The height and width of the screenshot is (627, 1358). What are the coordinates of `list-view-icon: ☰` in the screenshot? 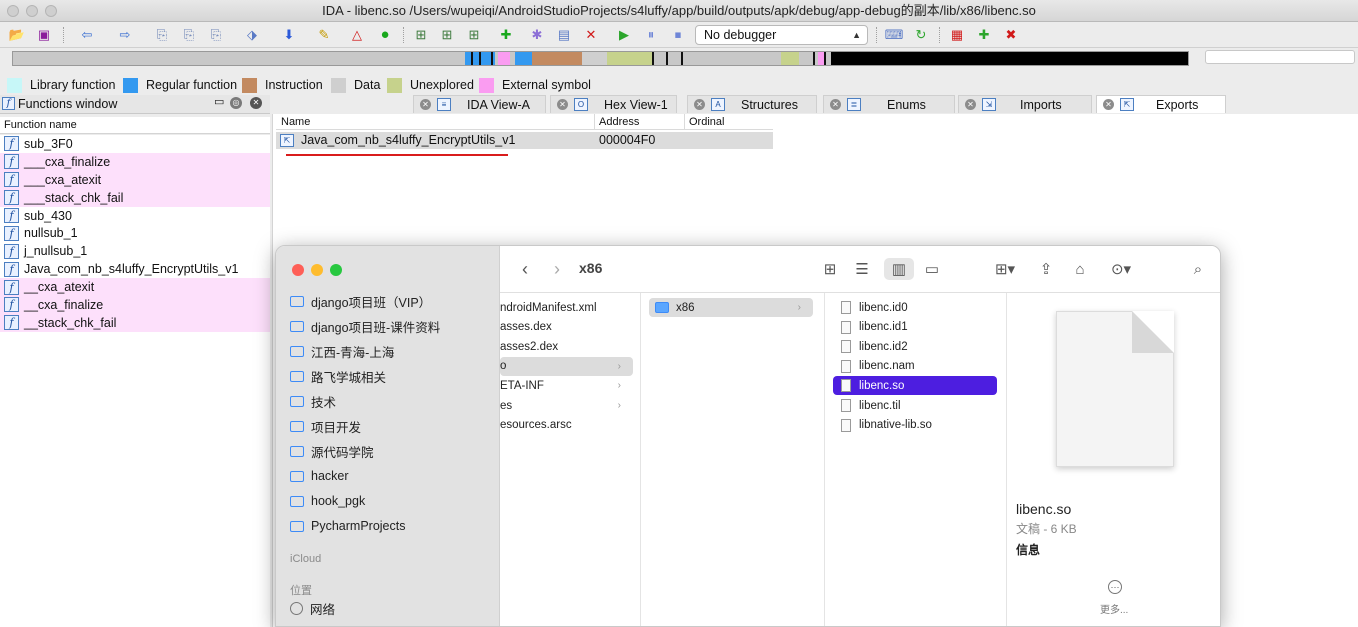 It's located at (862, 269).